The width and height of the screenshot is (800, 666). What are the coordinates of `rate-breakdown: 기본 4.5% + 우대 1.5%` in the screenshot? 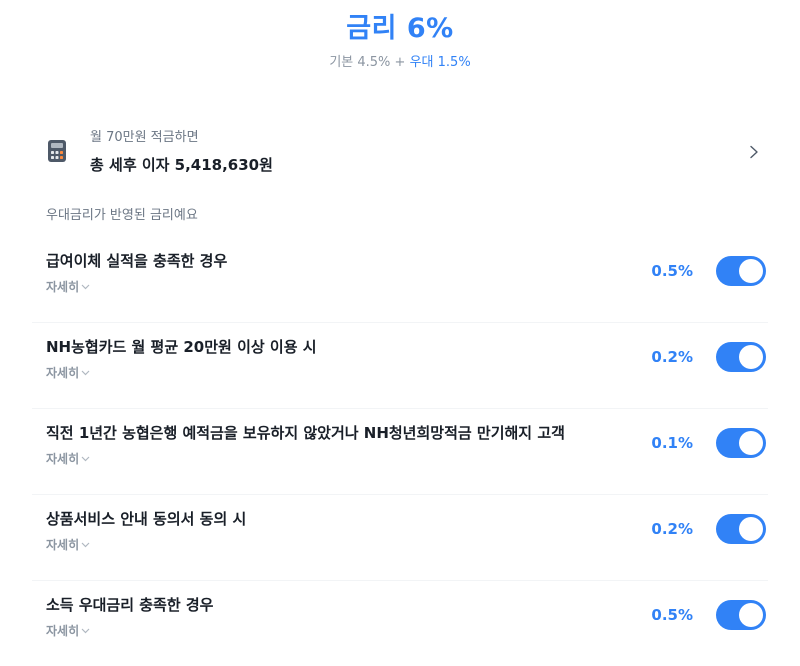 It's located at (400, 60).